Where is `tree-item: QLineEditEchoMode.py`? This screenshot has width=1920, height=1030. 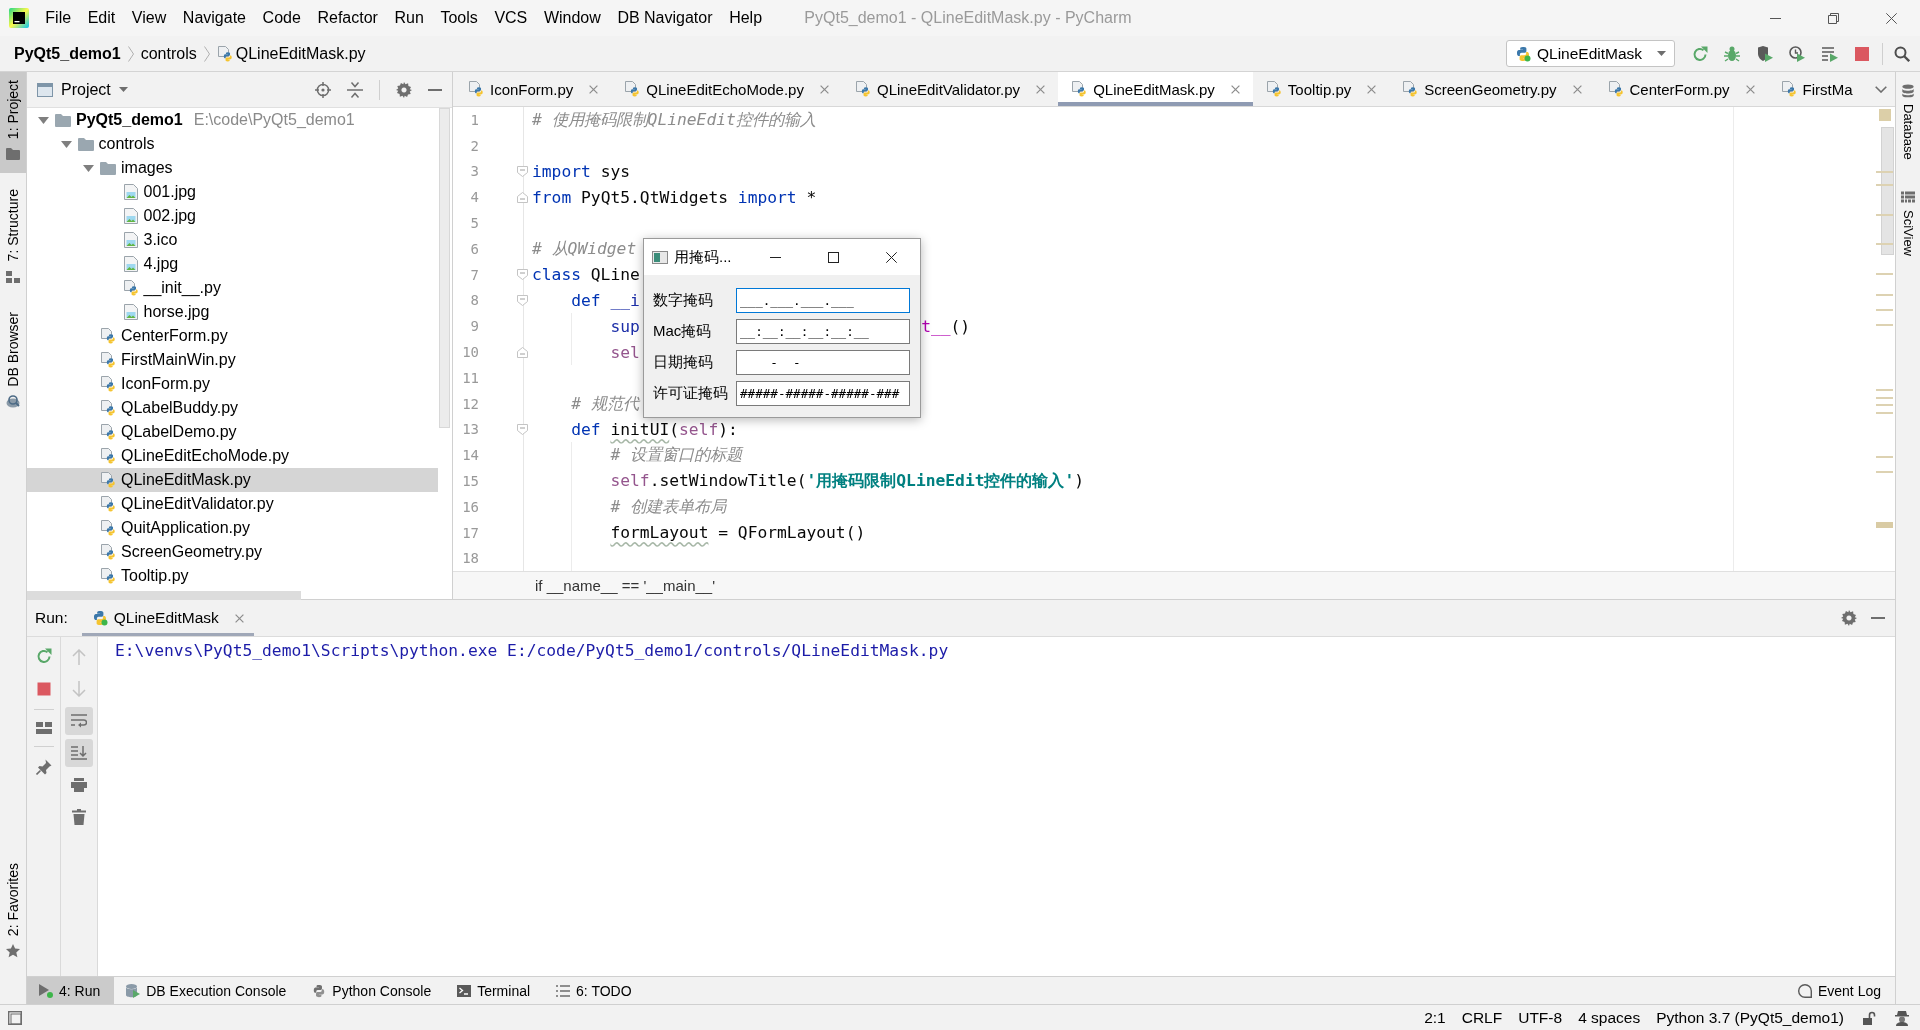 tree-item: QLineEditEchoMode.py is located at coordinates (232, 456).